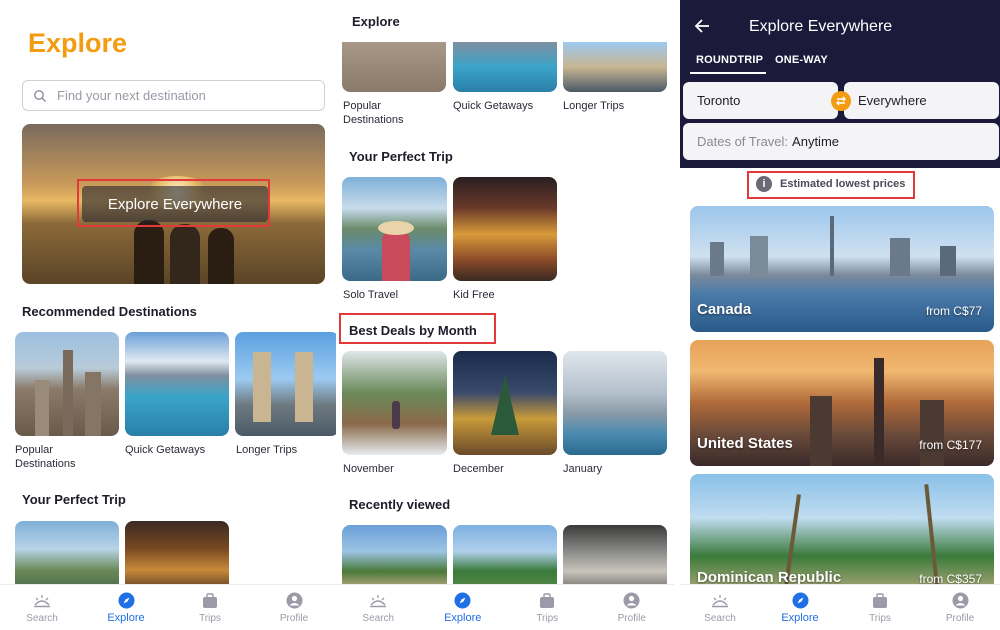 The height and width of the screenshot is (630, 1000). I want to click on destination-price: from C$177, so click(950, 445).